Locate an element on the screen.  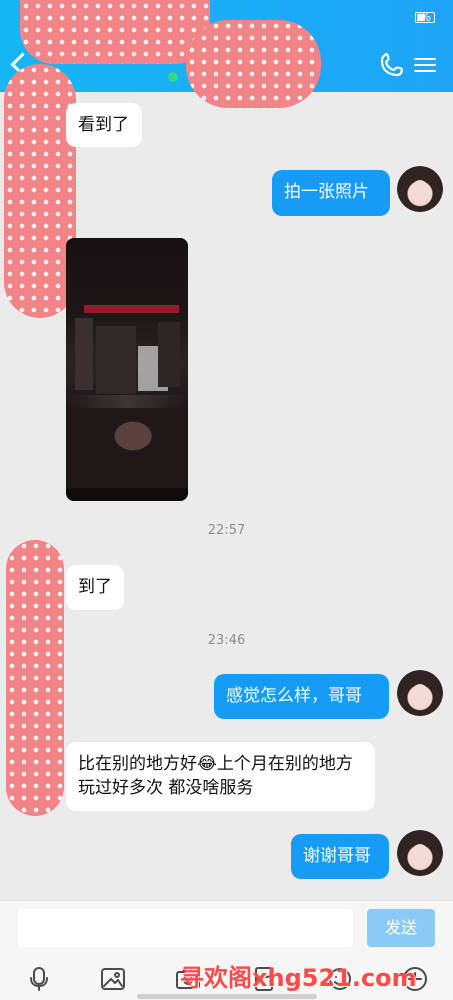
image-icon is located at coordinates (113, 979).